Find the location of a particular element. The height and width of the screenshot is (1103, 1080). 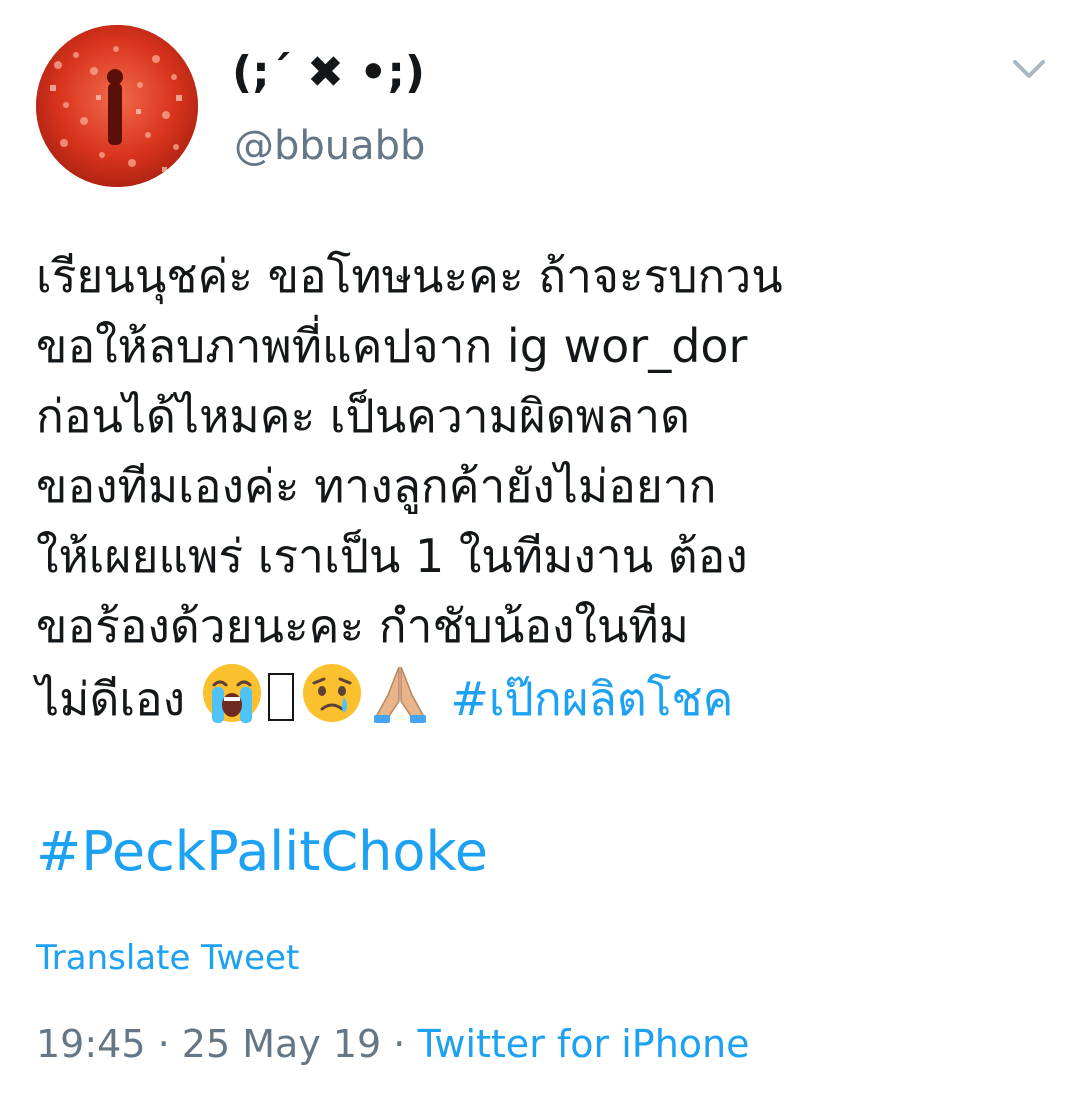

tweet-time: 19:45 is located at coordinates (91, 1044).